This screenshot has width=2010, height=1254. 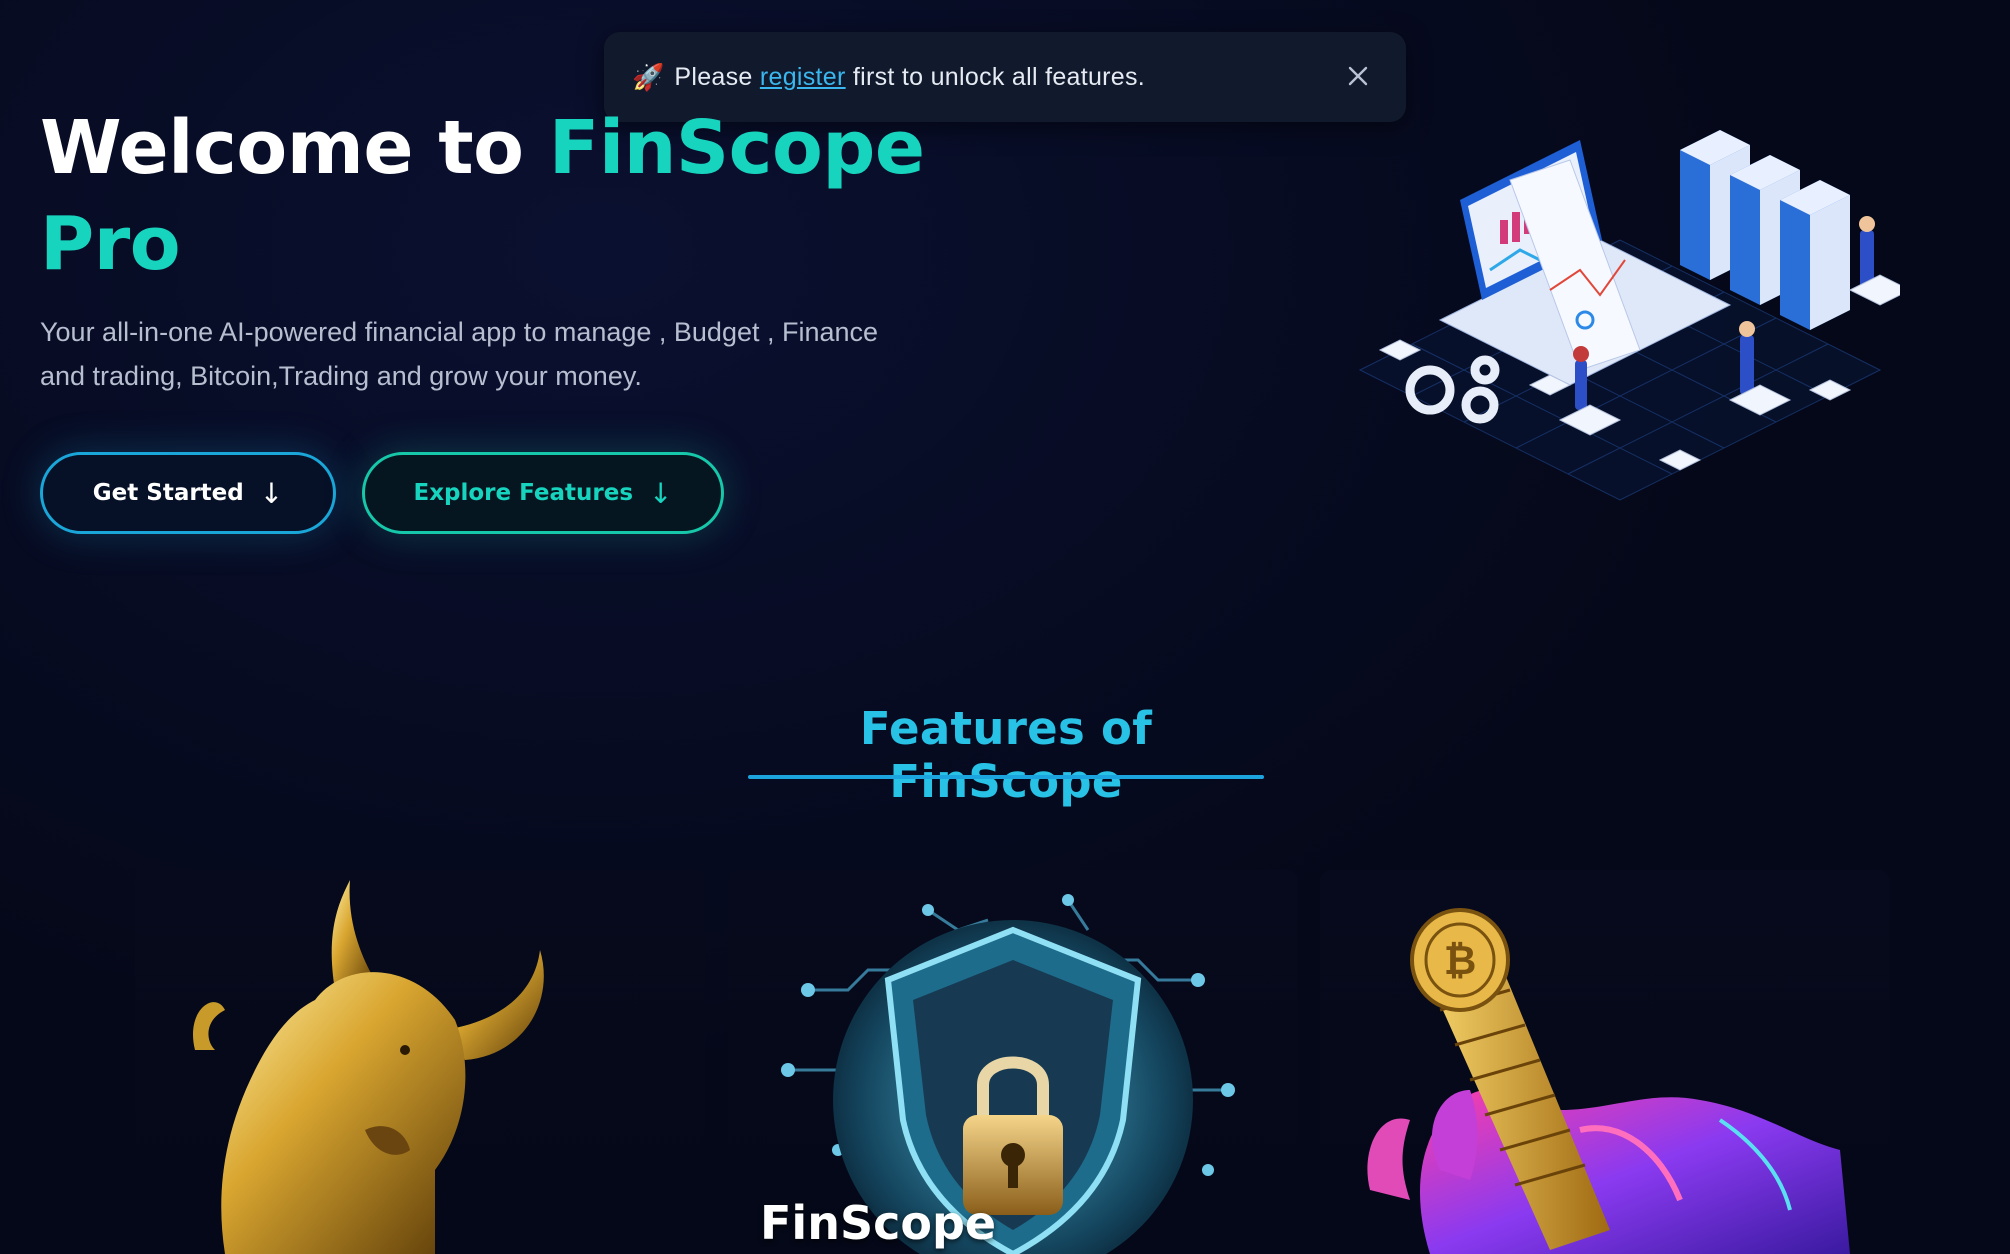 What do you see at coordinates (368, 1067) in the screenshot?
I see `golden-bull-image` at bounding box center [368, 1067].